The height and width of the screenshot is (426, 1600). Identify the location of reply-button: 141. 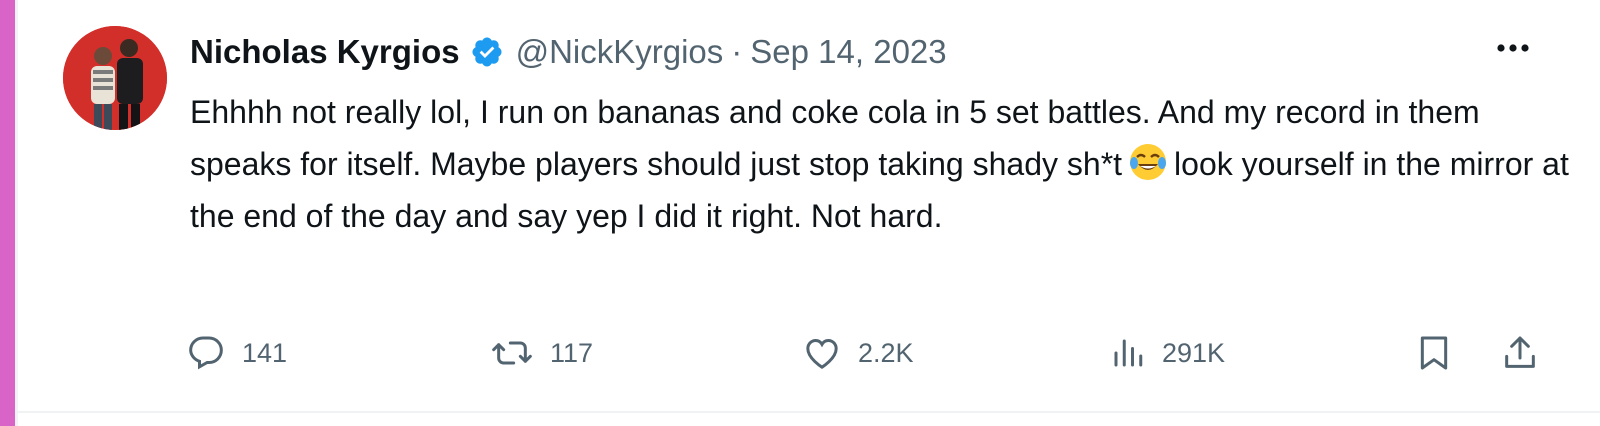
(236, 353).